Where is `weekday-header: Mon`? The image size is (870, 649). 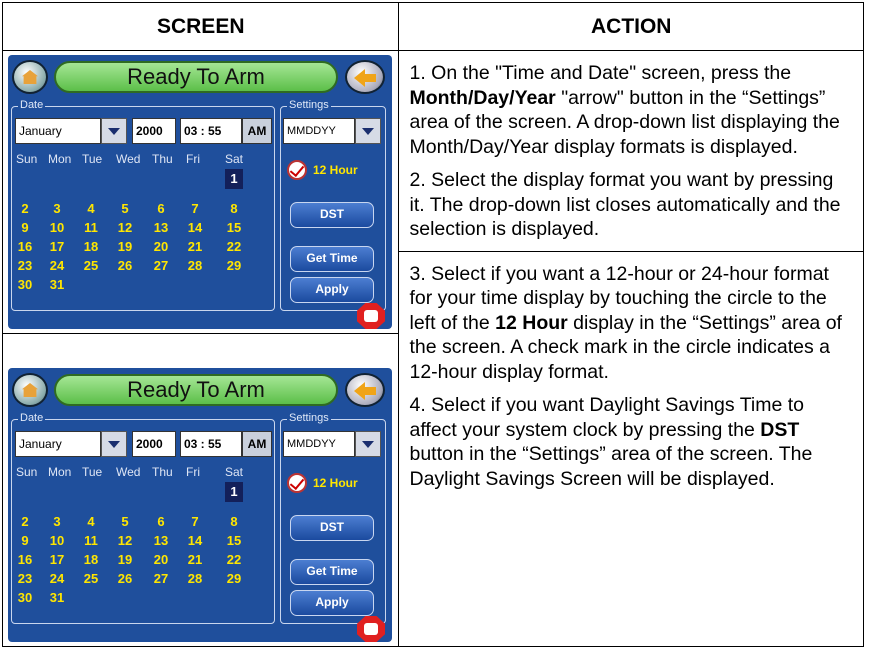
weekday-header: Mon is located at coordinates (60, 159).